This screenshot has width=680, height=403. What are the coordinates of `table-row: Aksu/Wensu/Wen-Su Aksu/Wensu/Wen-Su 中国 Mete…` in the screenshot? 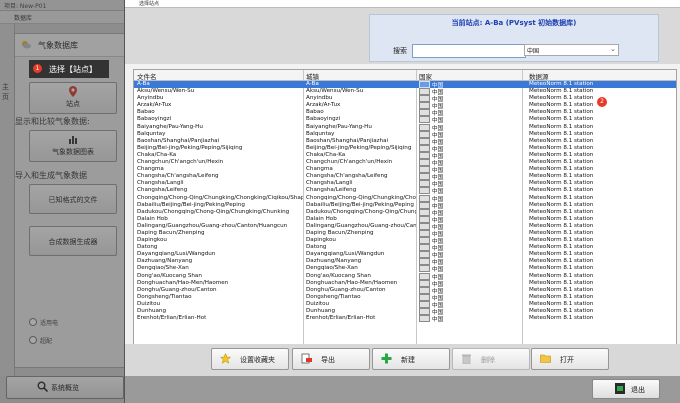 It's located at (405, 92).